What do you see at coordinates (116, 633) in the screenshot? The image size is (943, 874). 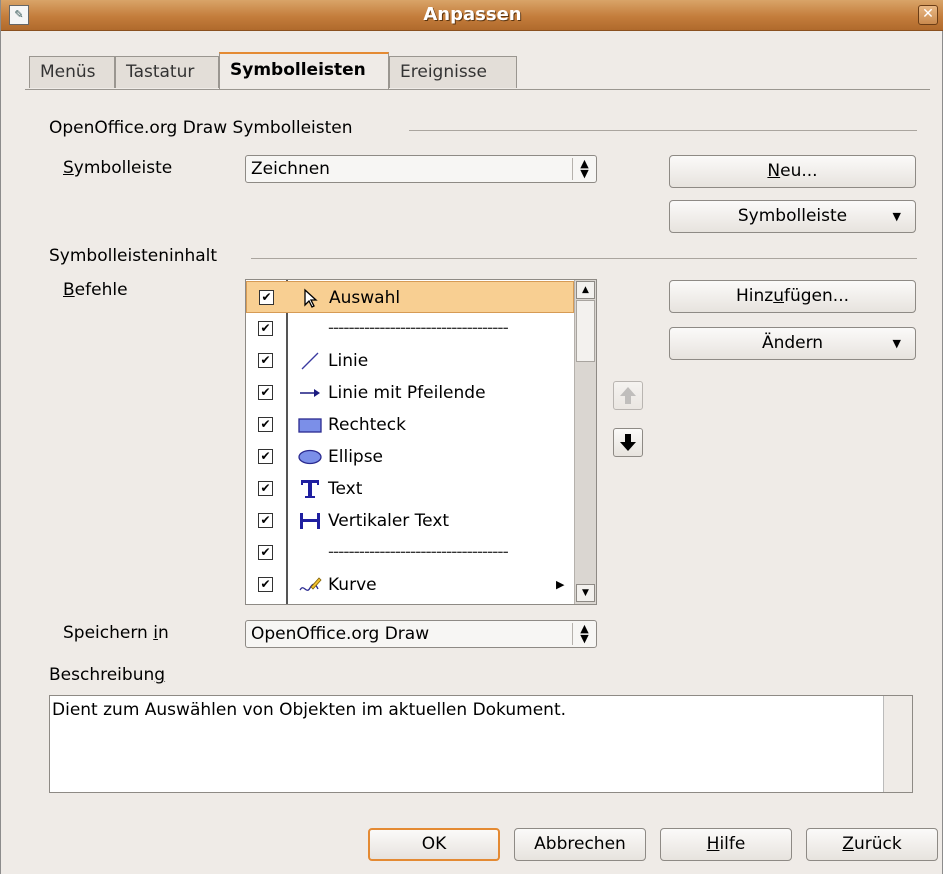 I see `save-in-label: Speichern in` at bounding box center [116, 633].